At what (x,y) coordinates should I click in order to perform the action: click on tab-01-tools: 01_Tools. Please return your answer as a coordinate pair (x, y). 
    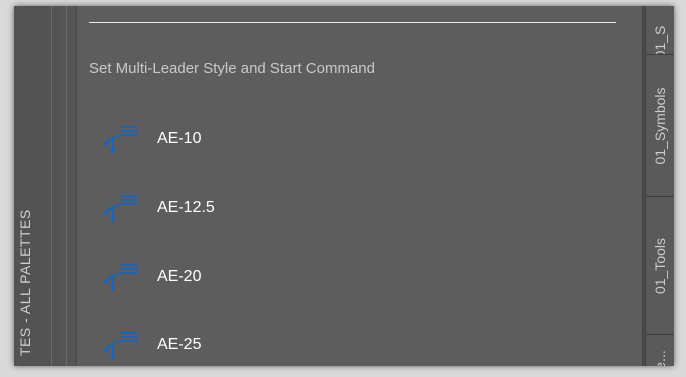
    Looking at the image, I should click on (659, 266).